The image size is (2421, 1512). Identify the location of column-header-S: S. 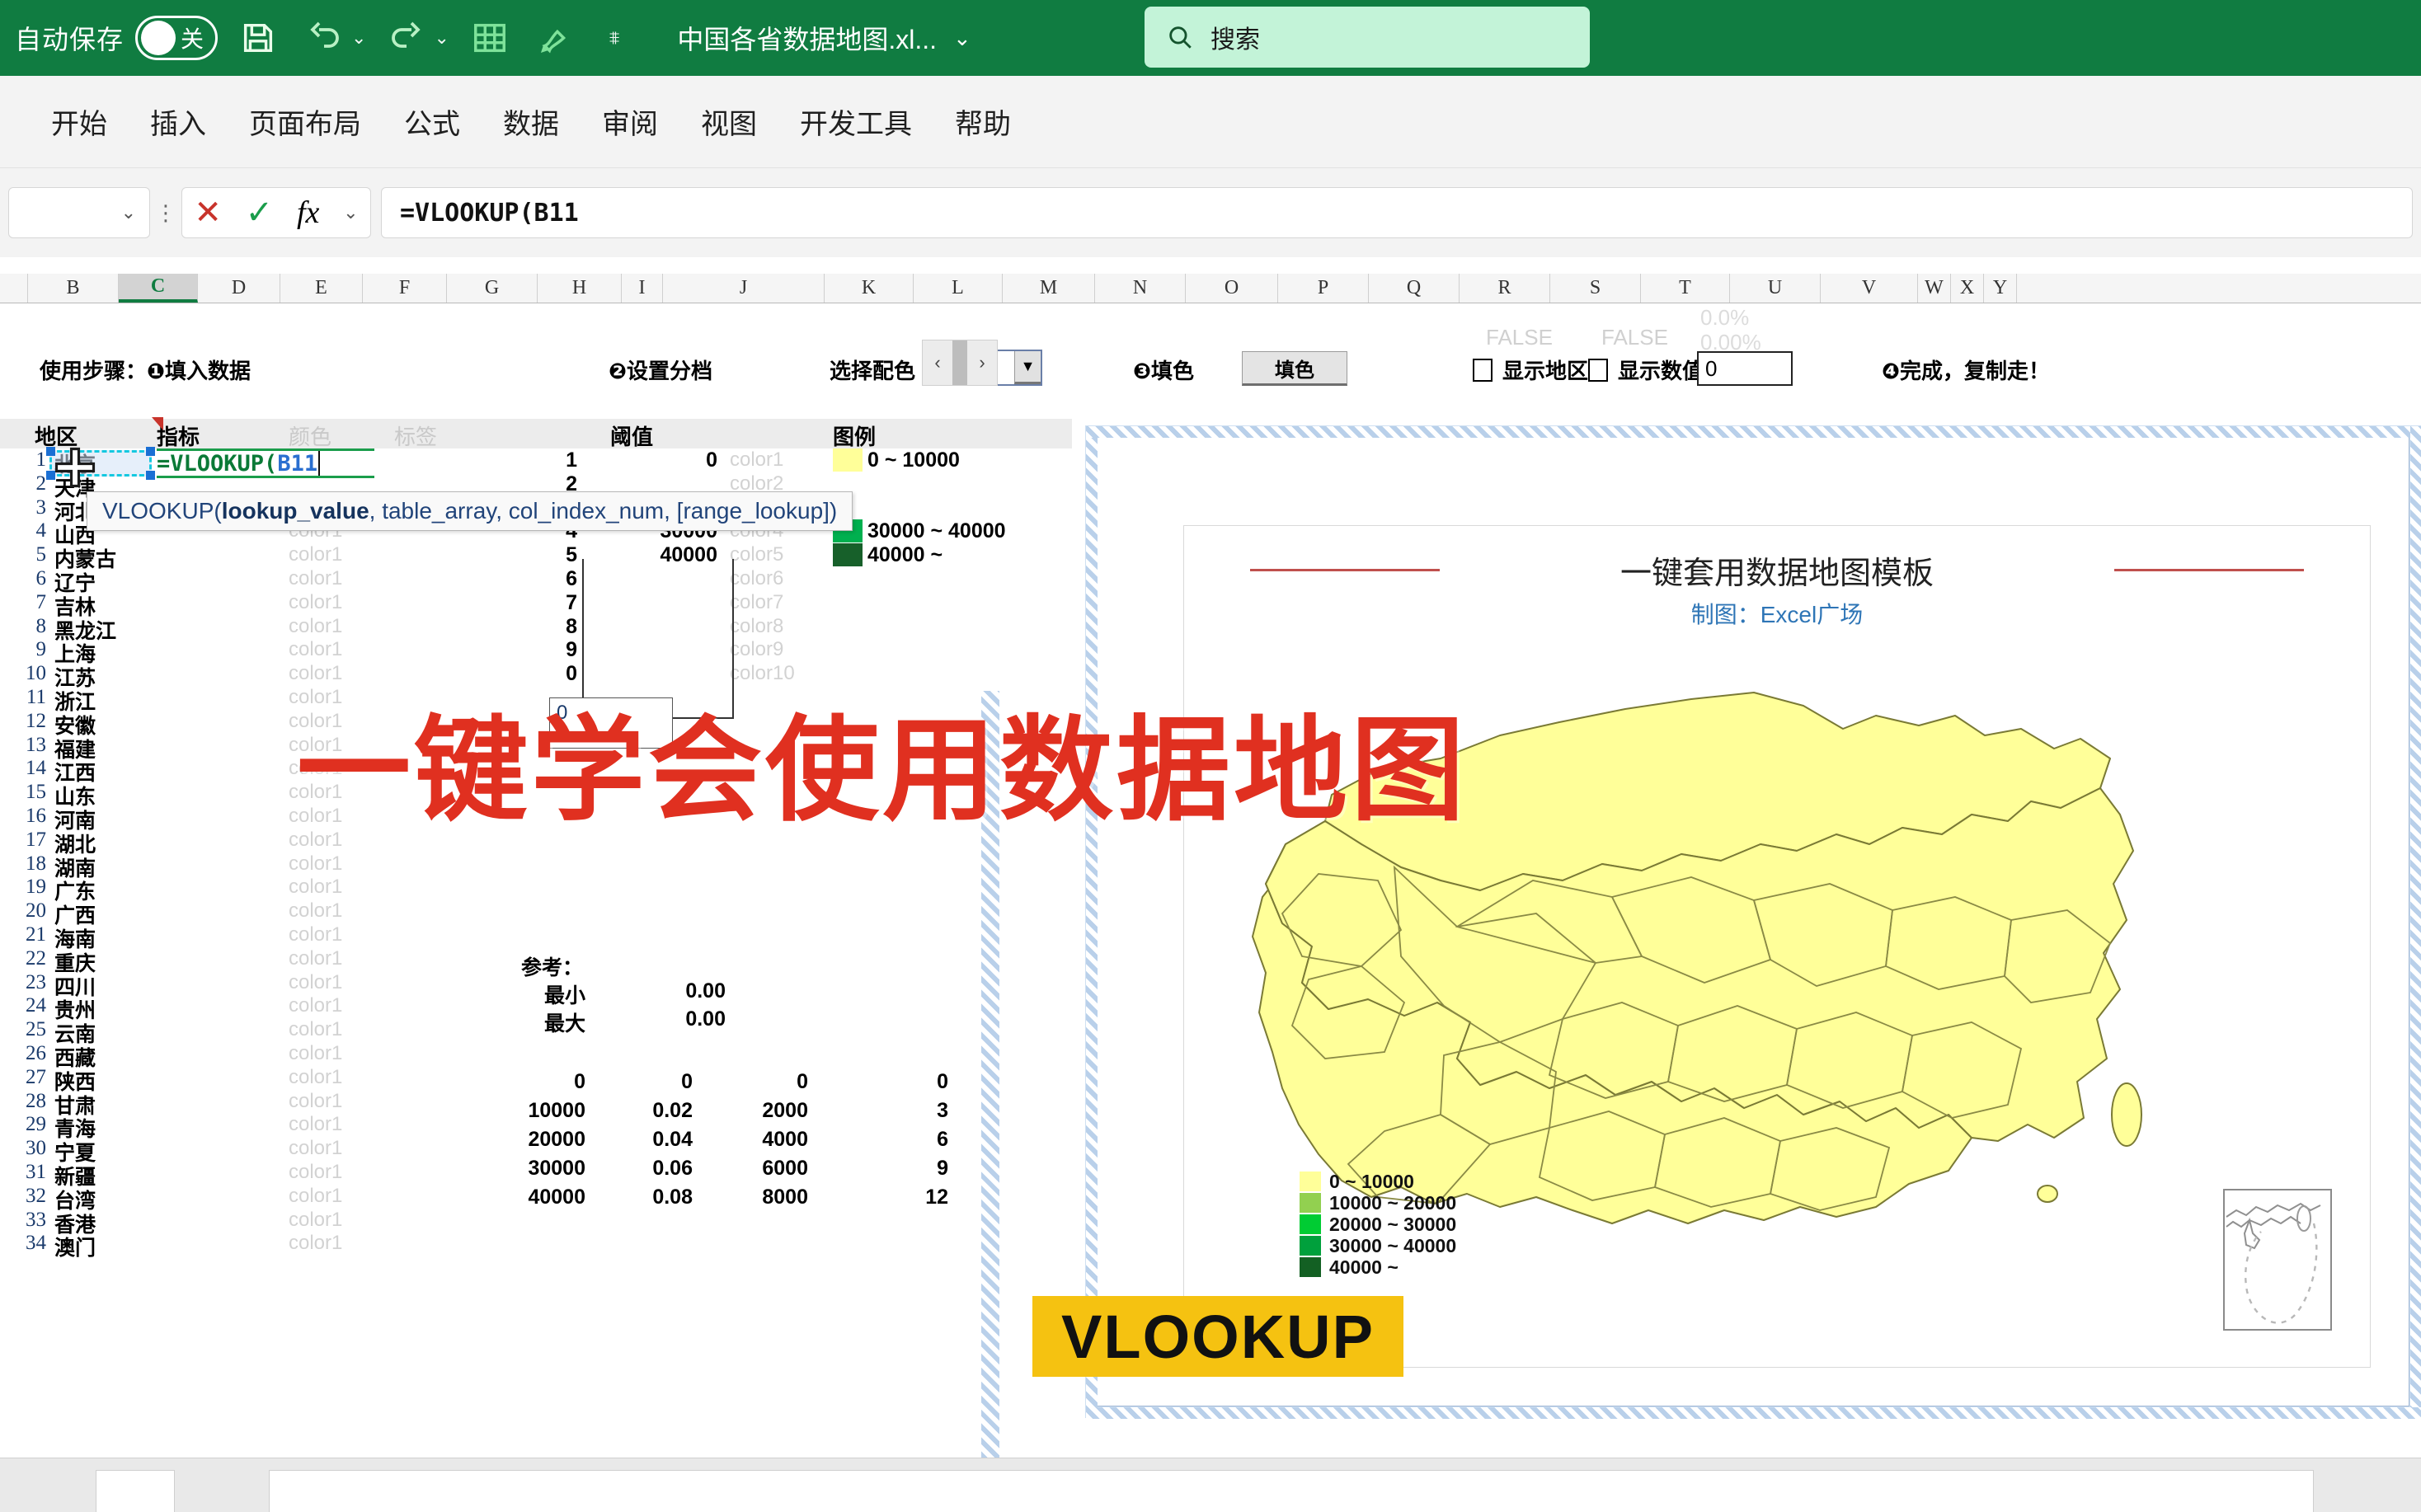
(1596, 289).